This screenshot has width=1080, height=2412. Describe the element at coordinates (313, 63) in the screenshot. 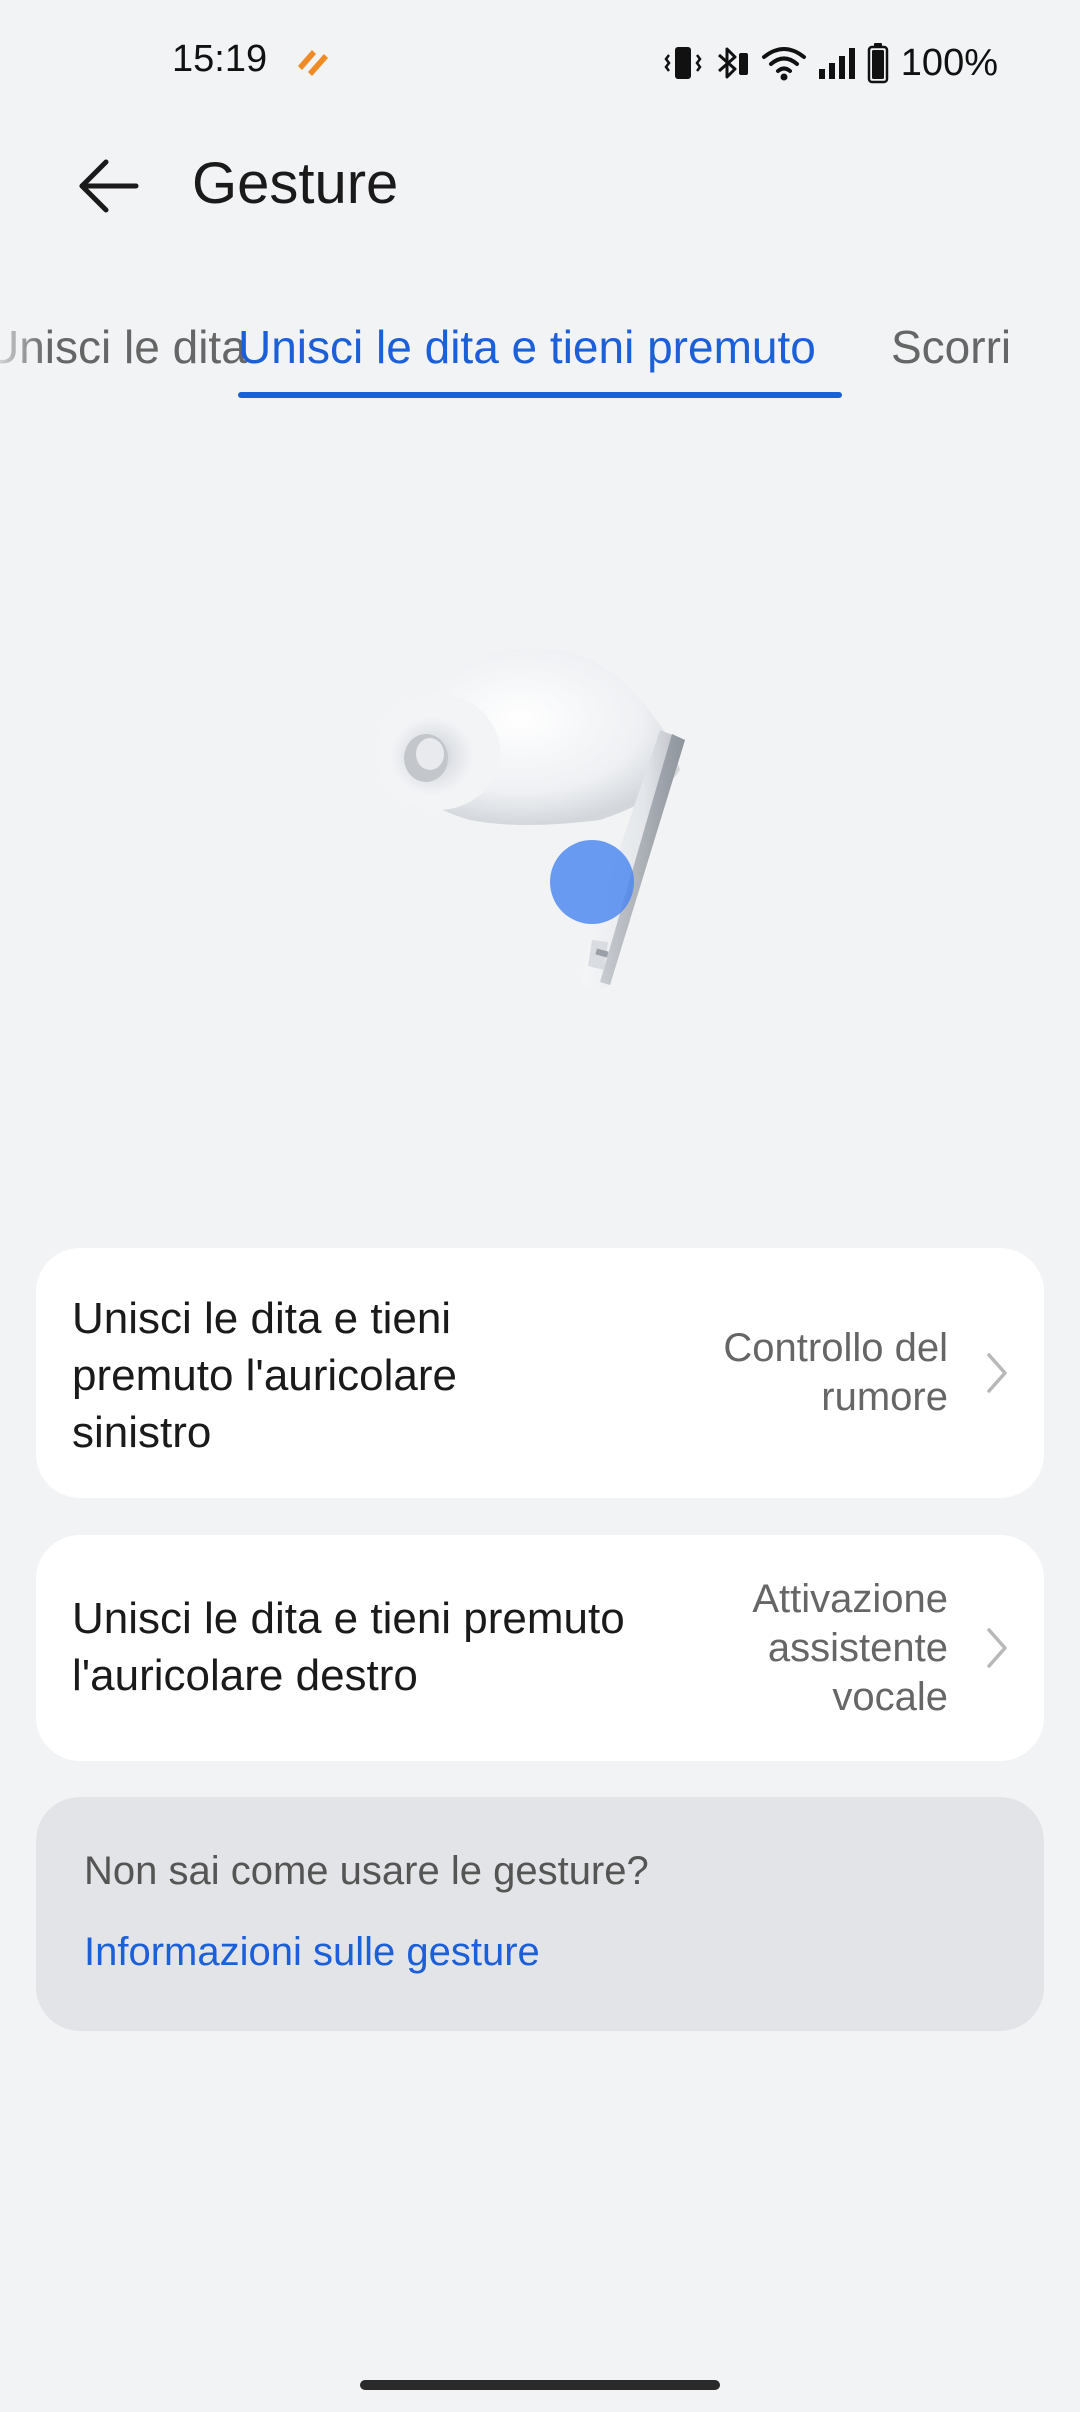

I see `app-notification-icon` at that location.